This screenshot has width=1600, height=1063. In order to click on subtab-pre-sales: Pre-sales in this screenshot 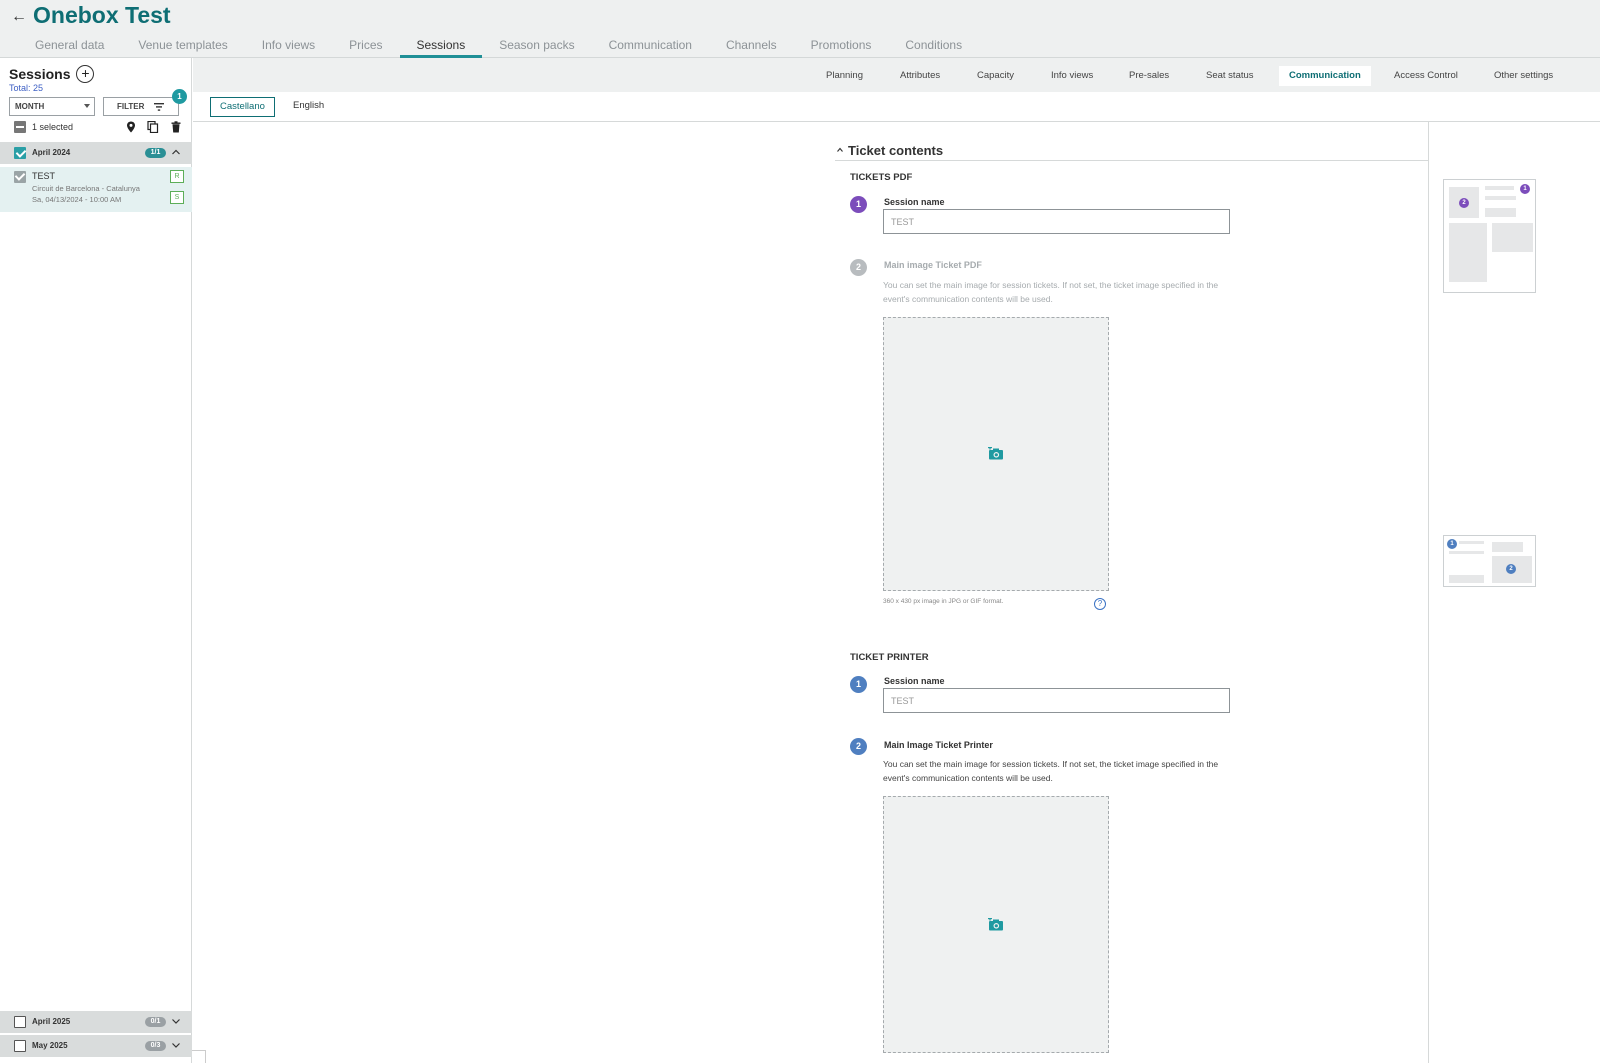, I will do `click(1149, 76)`.